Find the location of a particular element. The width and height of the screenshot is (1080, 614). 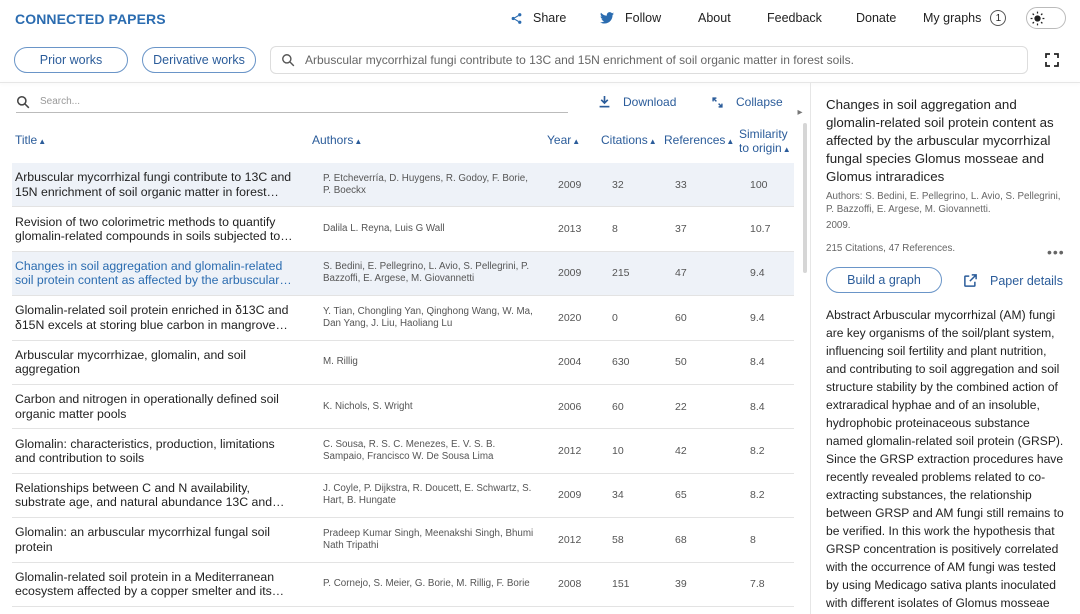

row-references: 33 is located at coordinates (681, 184).